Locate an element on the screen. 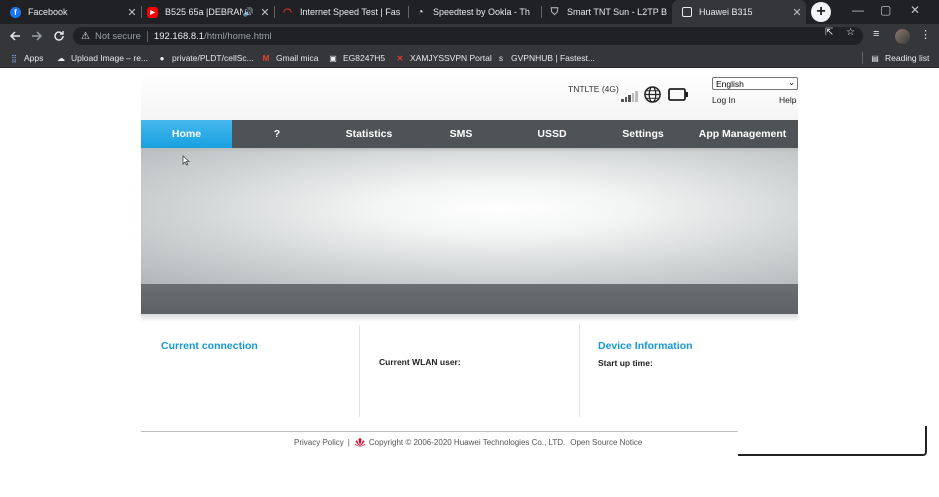 The width and height of the screenshot is (939, 497). floating-panel is located at coordinates (832, 441).